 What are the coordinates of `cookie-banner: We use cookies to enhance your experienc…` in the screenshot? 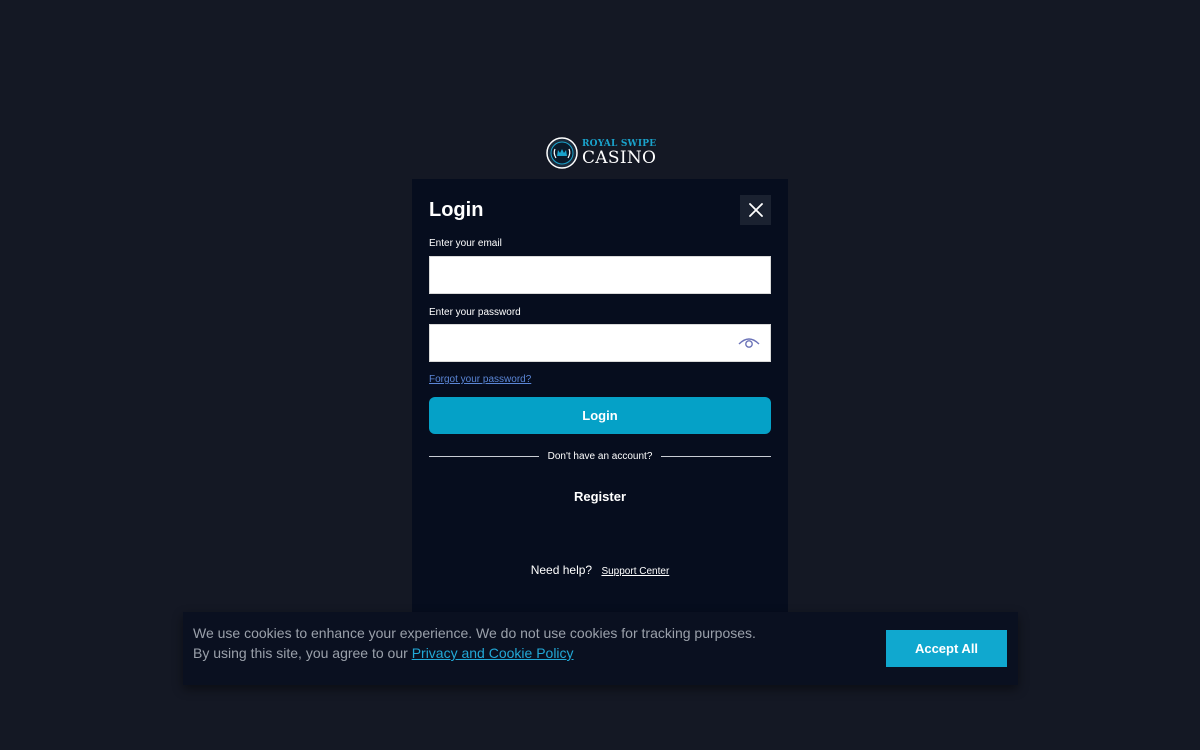 It's located at (600, 648).